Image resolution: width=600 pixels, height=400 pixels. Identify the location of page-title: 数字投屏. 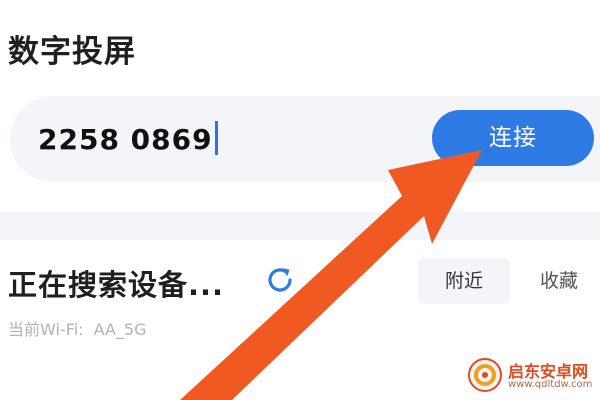
(72, 52).